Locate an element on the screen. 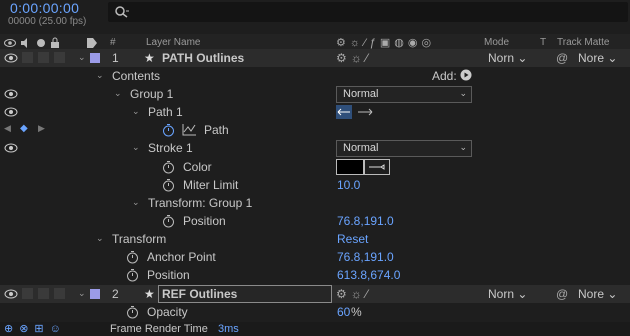 Image resolution: width=630 pixels, height=336 pixels. status-bar: ⊕⊗⊞☺ Frame Render Time 3ms is located at coordinates (315, 329).